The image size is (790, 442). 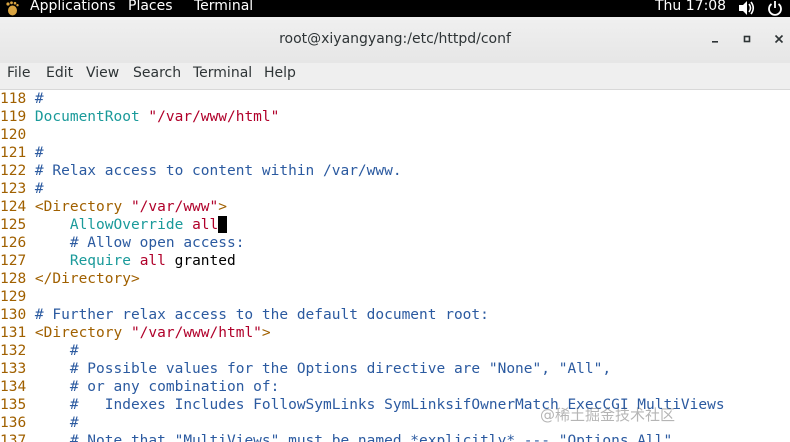 What do you see at coordinates (17, 351) in the screenshot?
I see `line-number: 132` at bounding box center [17, 351].